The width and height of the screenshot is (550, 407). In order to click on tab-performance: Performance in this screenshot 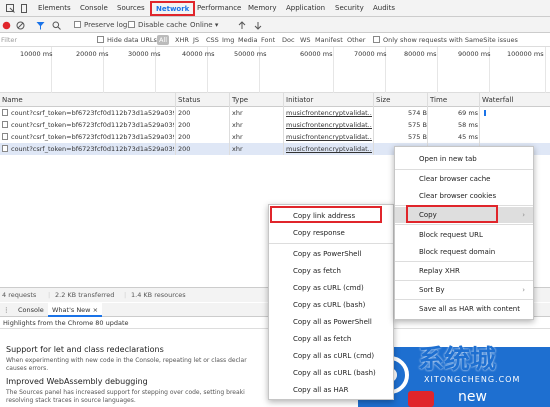, I will do `click(219, 8)`.